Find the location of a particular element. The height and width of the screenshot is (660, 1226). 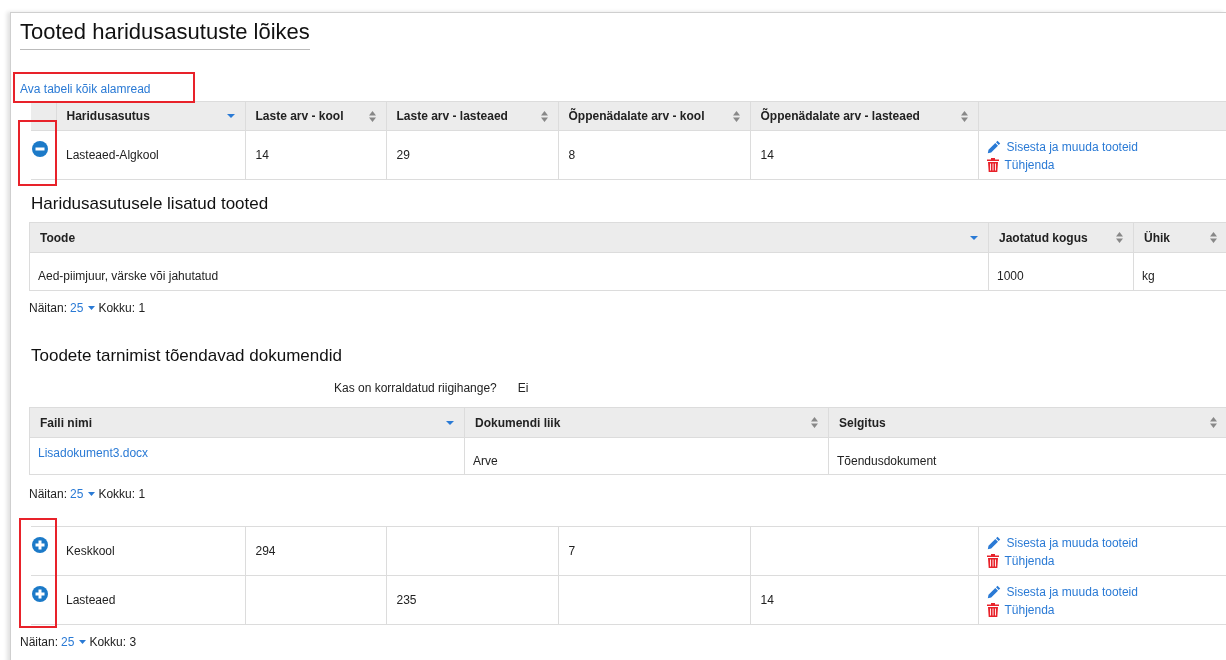

collapse-row-icon is located at coordinates (40, 149).